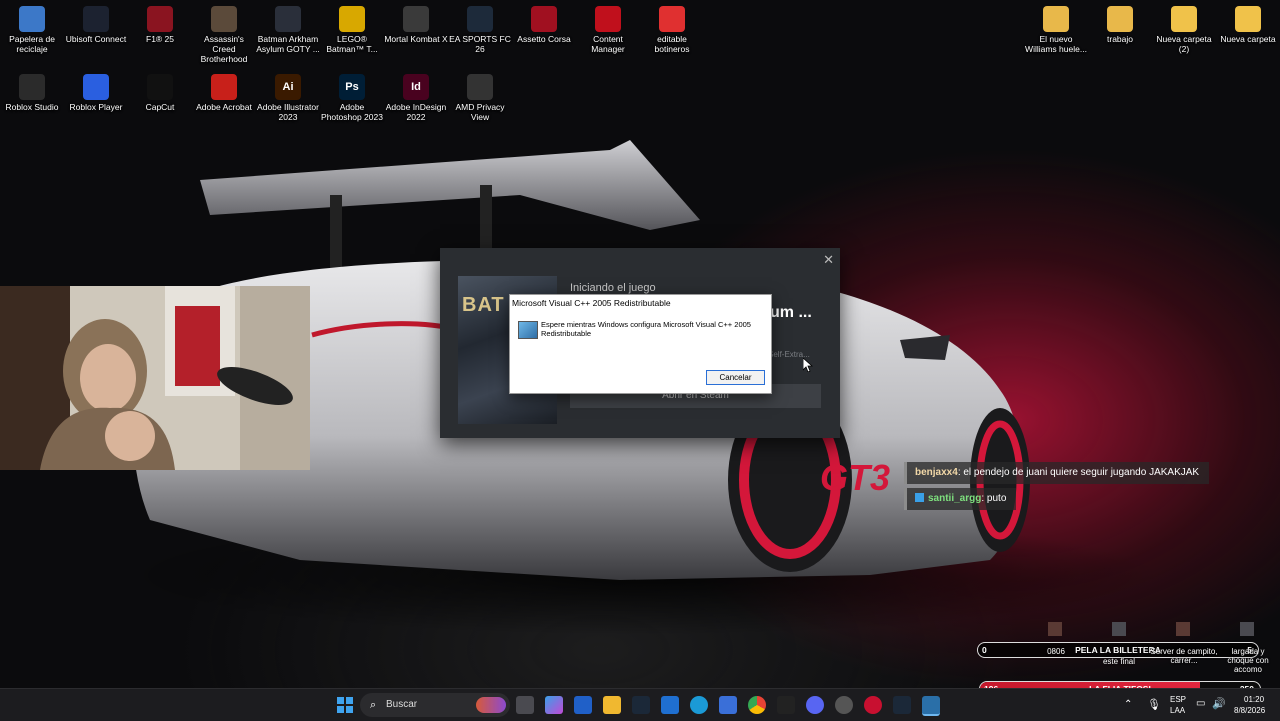 The height and width of the screenshot is (721, 1280). I want to click on taskbar: ⌕ Buscar ⌃ 🎙 ESP LAA ▭ 🔊 01:20 8/8/2026, so click(640, 704).